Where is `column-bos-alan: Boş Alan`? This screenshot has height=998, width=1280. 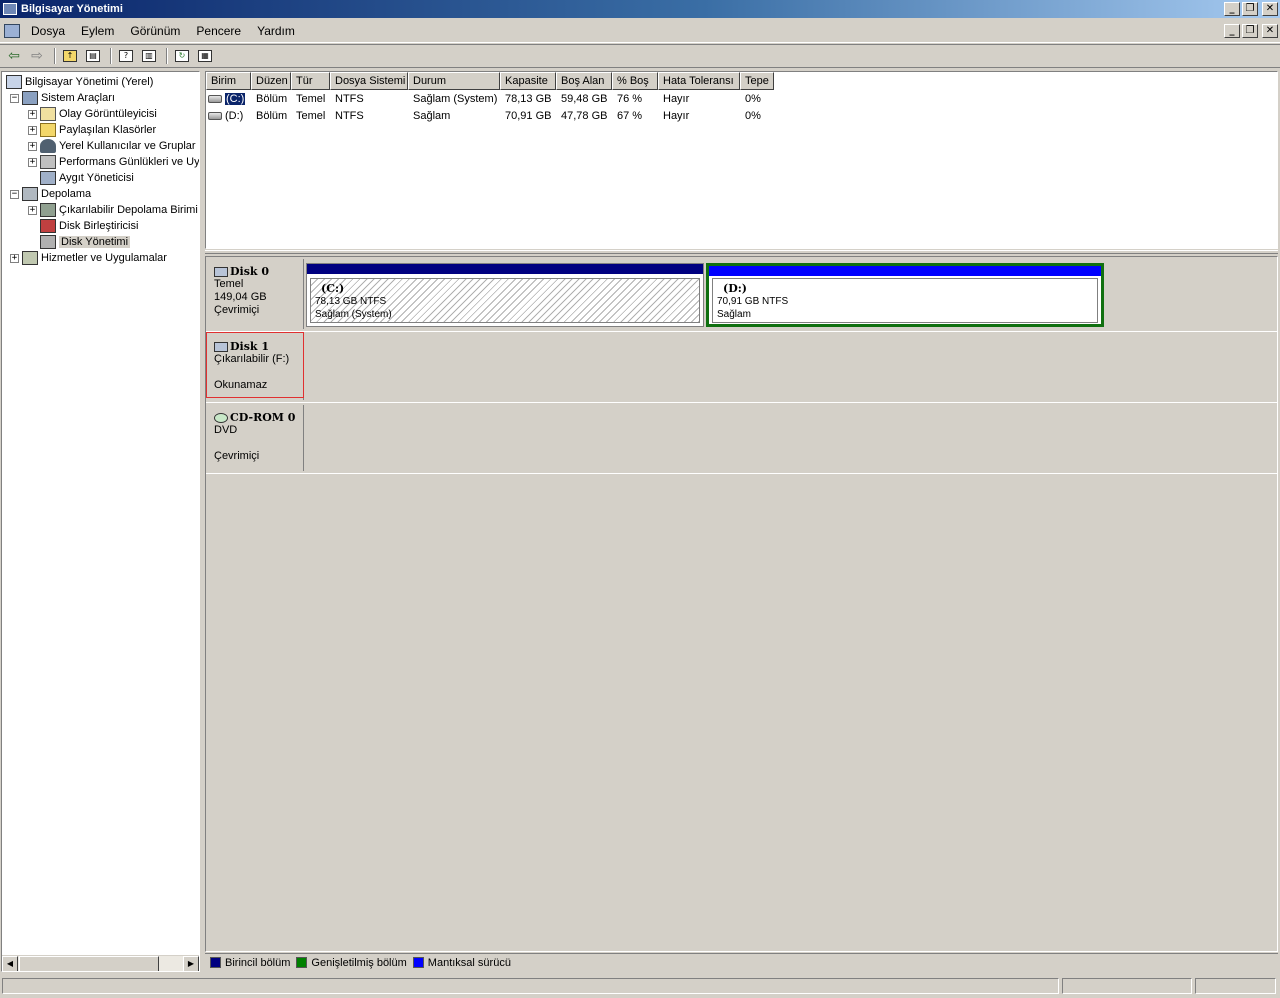 column-bos-alan: Boş Alan is located at coordinates (584, 81).